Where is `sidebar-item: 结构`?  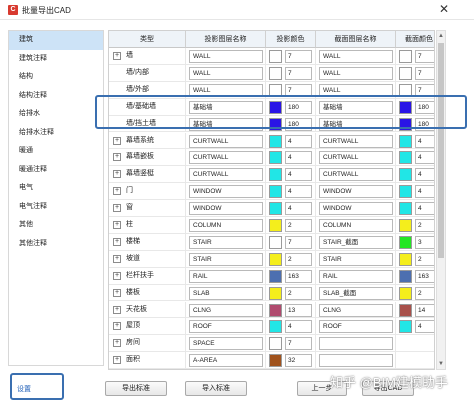
sidebar-item: 结构 is located at coordinates (56, 77).